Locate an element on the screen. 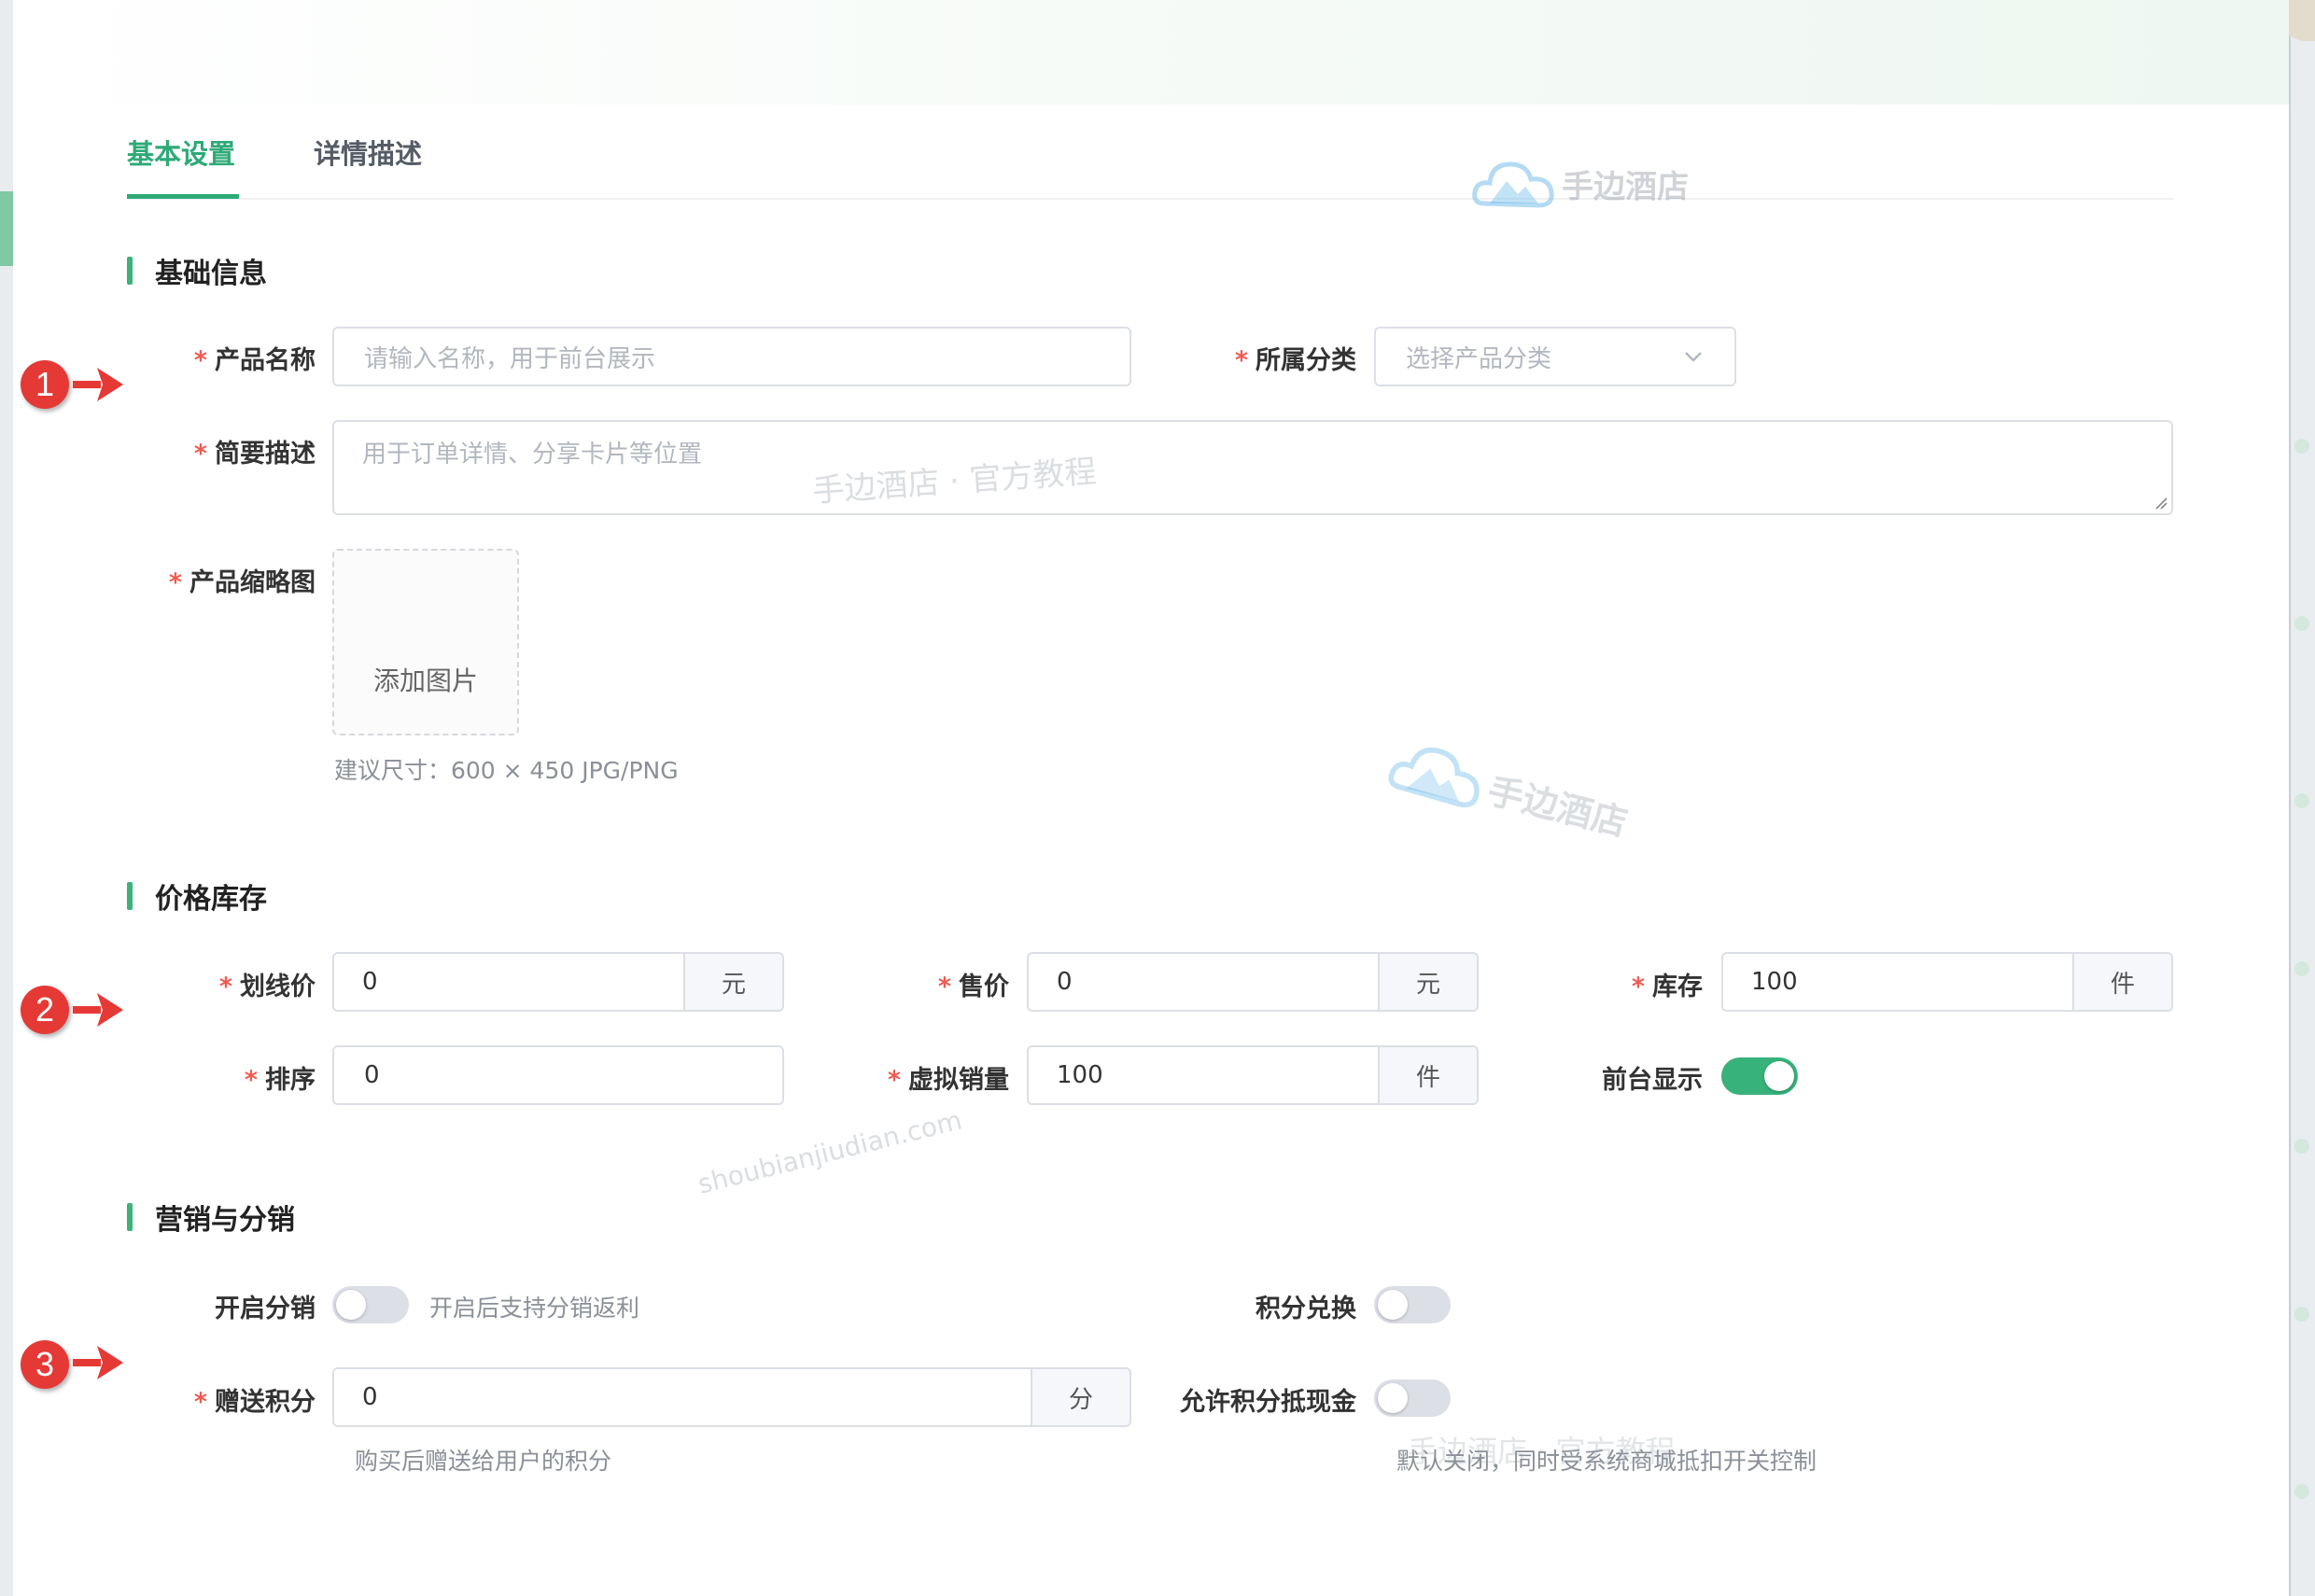  points-exchange-label: 积分兑换 is located at coordinates (1306, 1306).